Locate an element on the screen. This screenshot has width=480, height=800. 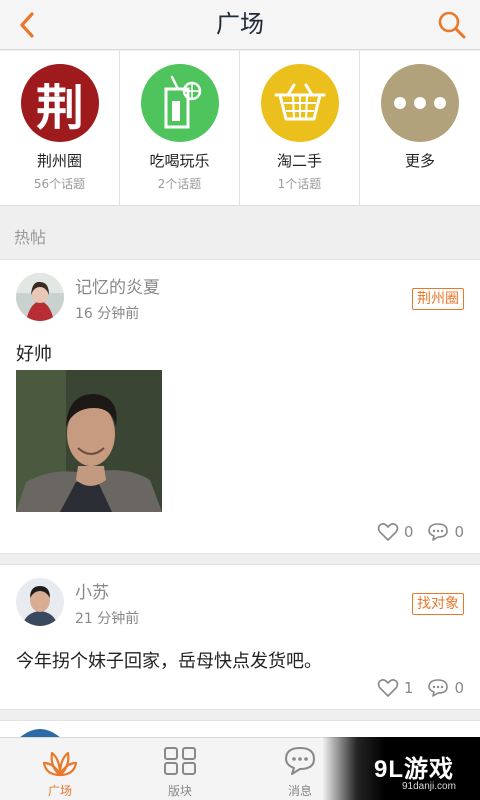
tab-label: 版块 is located at coordinates (179, 791).